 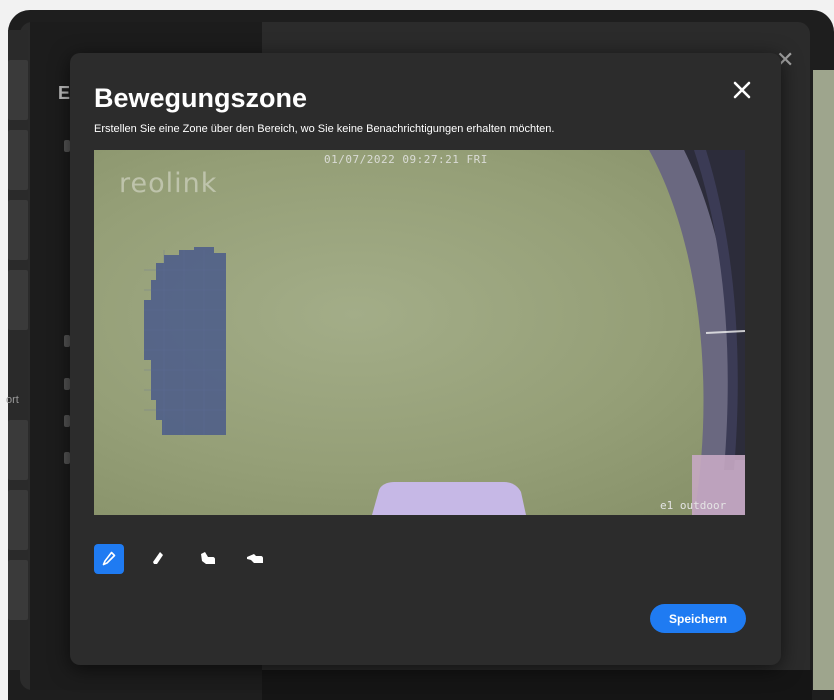 I want to click on pencil-icon, so click(x=109, y=559).